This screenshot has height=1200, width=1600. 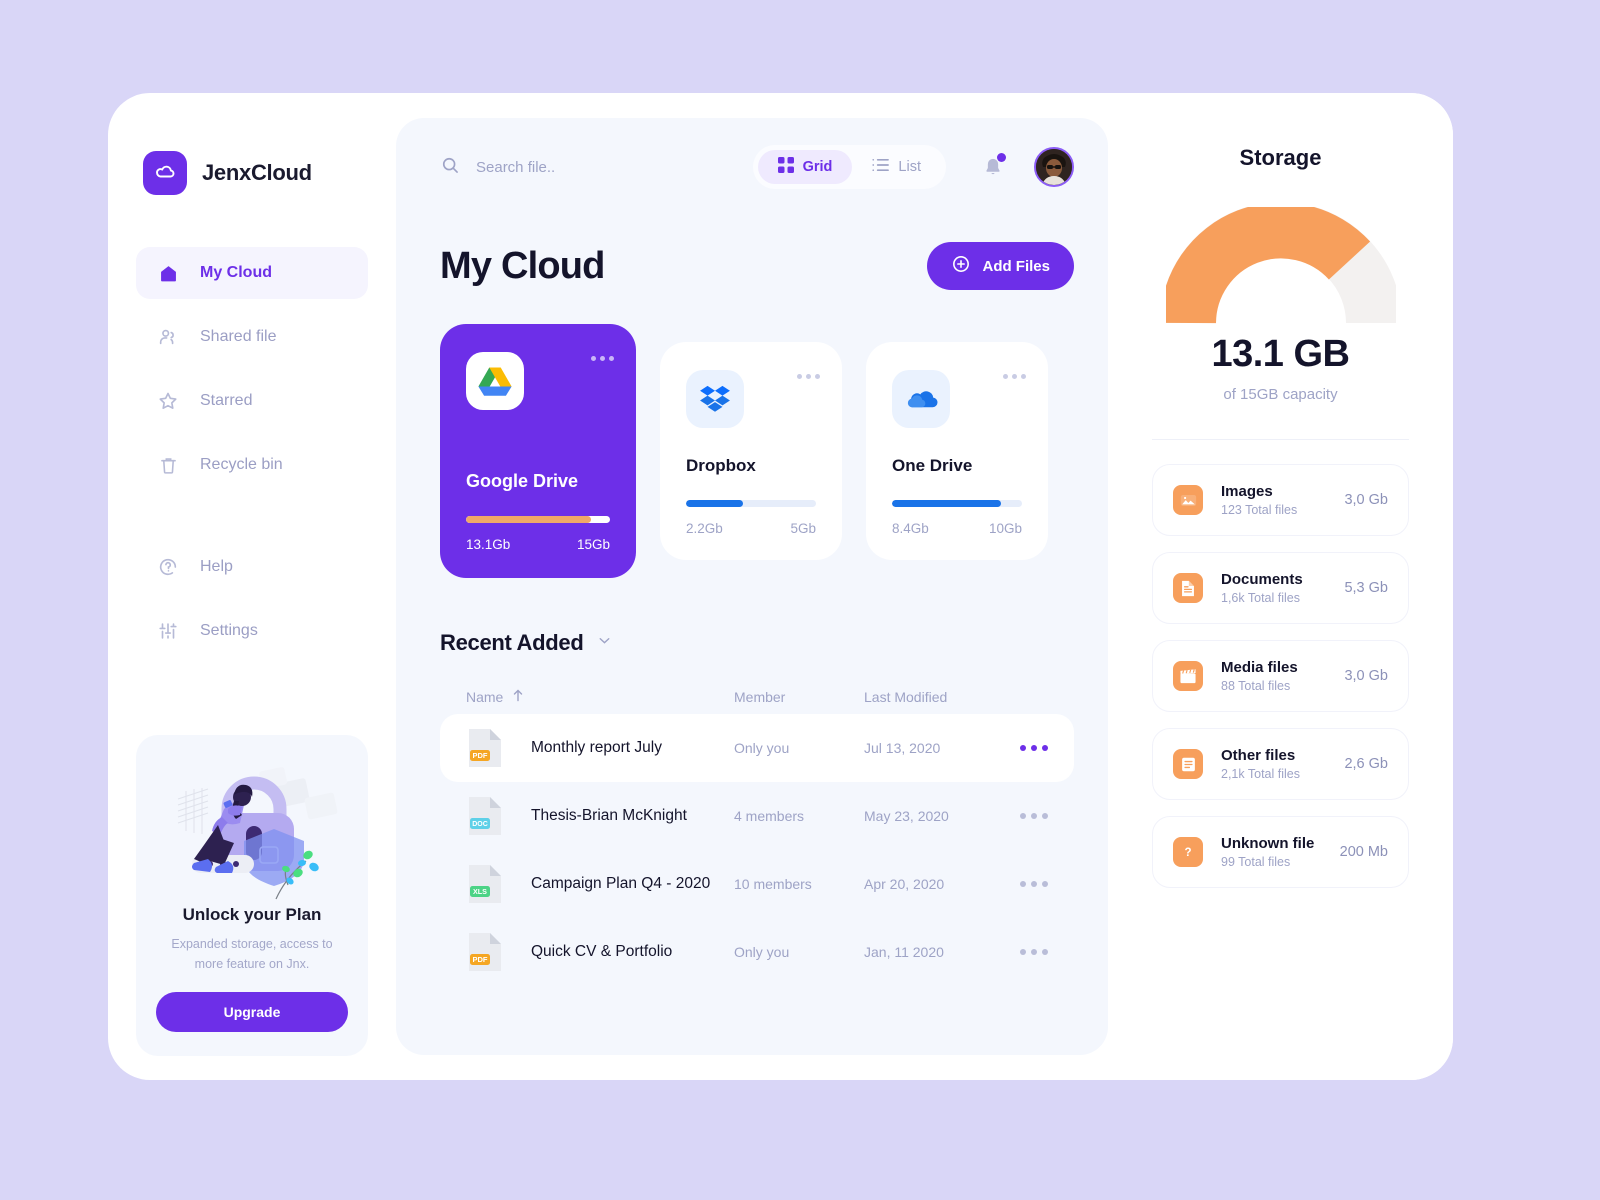 I want to click on storage-item-name: Other files, so click(x=1258, y=755).